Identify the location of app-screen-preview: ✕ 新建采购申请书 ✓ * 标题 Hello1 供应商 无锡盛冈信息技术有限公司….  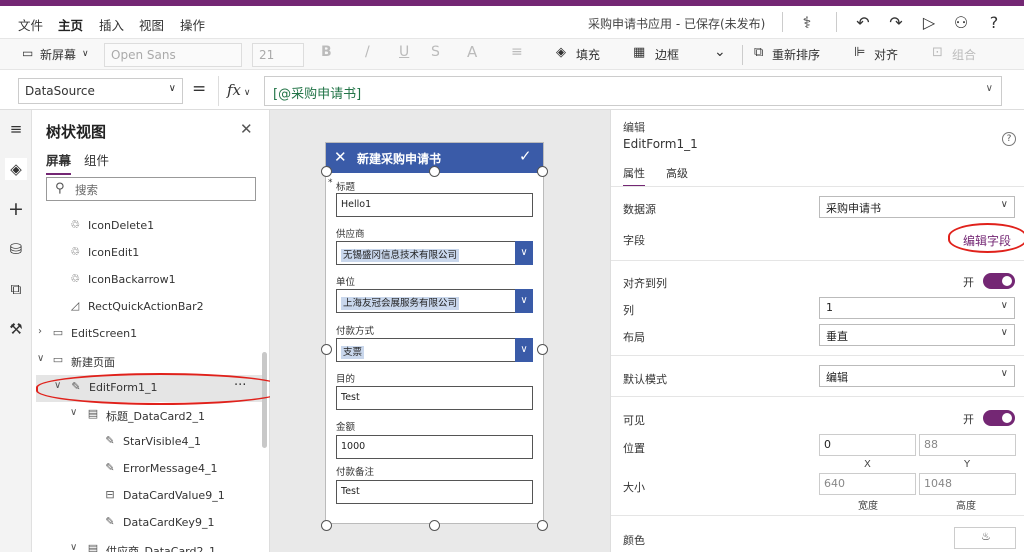
(434, 333).